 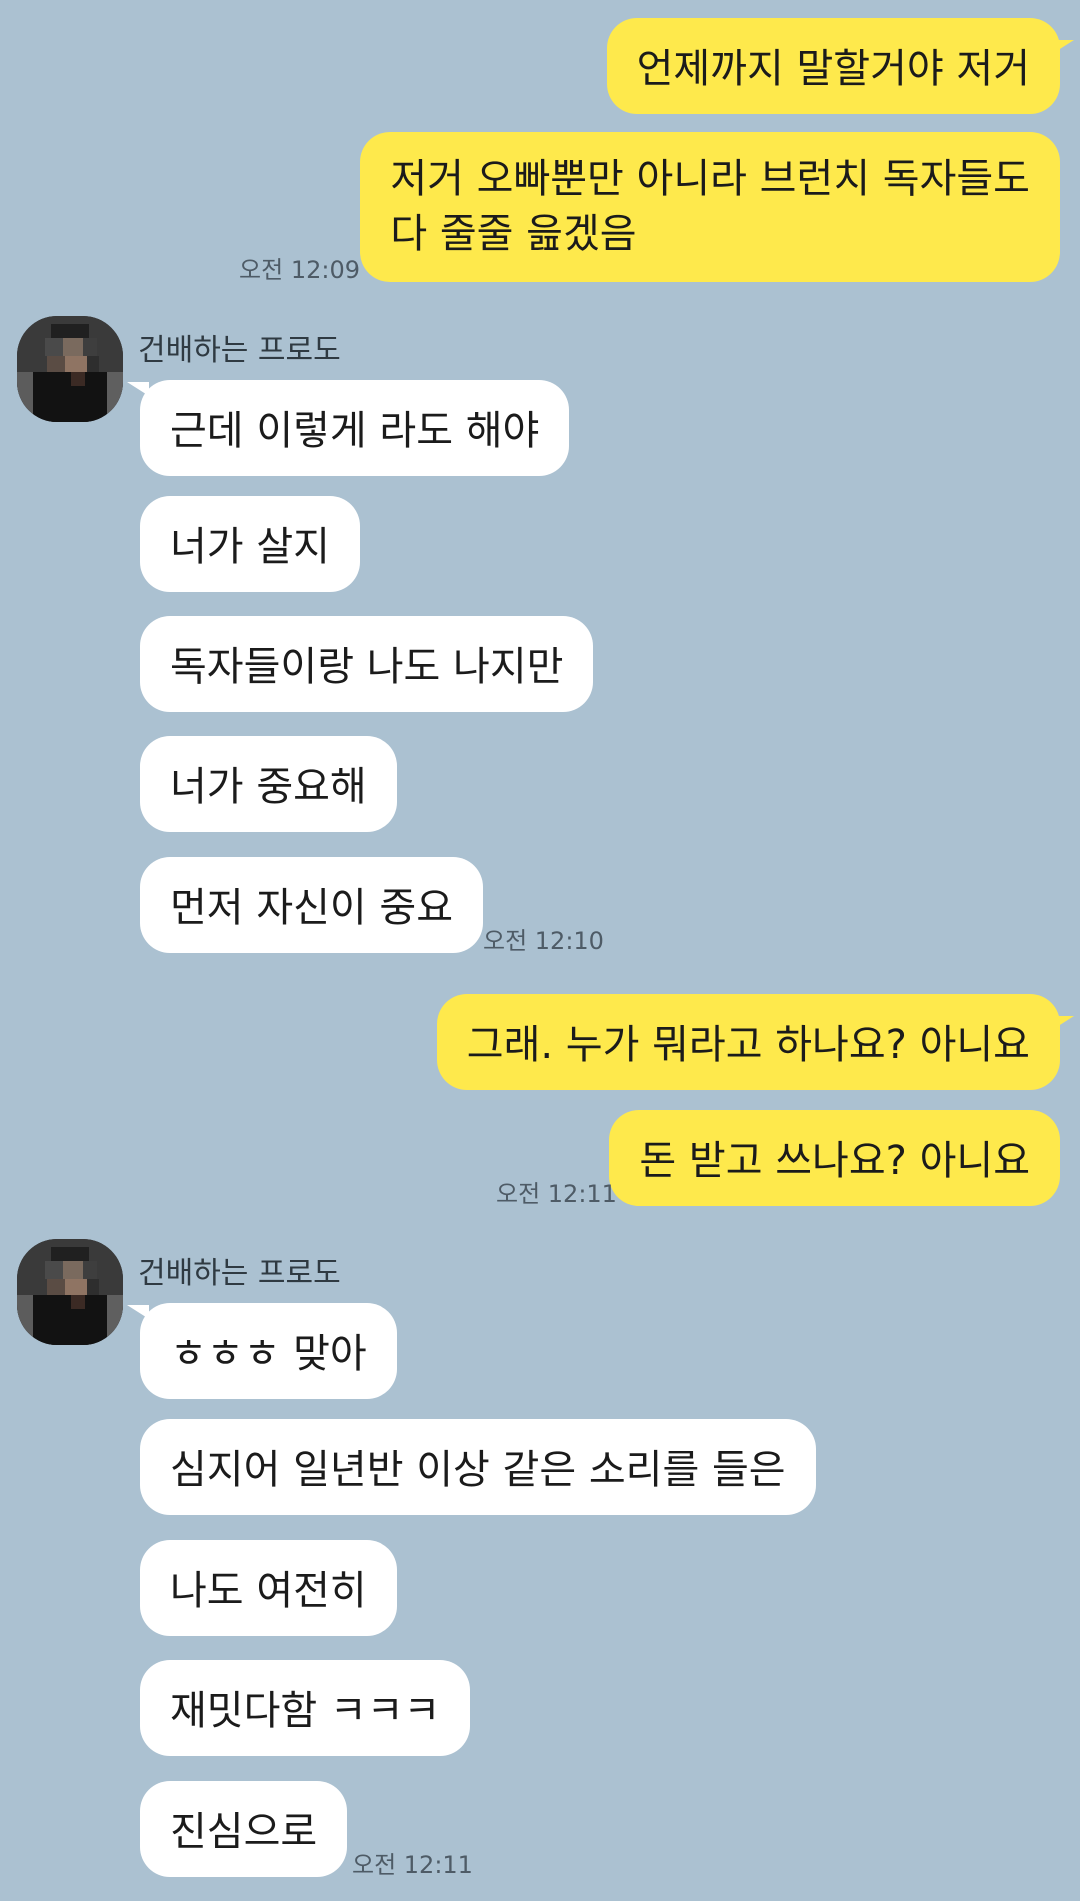 I want to click on message-text: 다 줄줄 읊겠음, so click(x=513, y=234).